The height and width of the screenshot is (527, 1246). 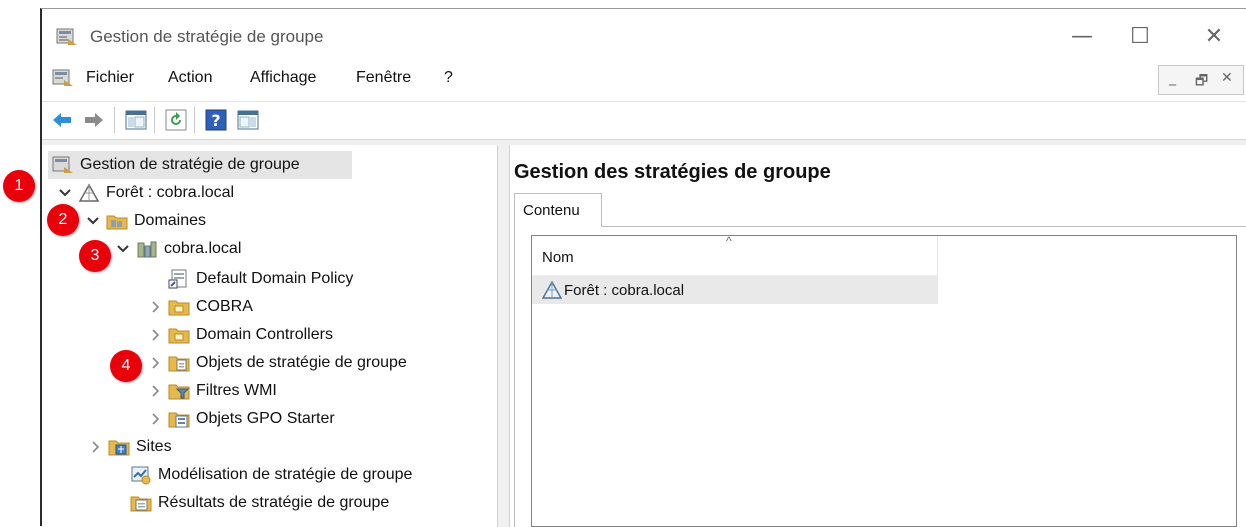 What do you see at coordinates (448, 78) in the screenshot?
I see `menu-help: ?` at bounding box center [448, 78].